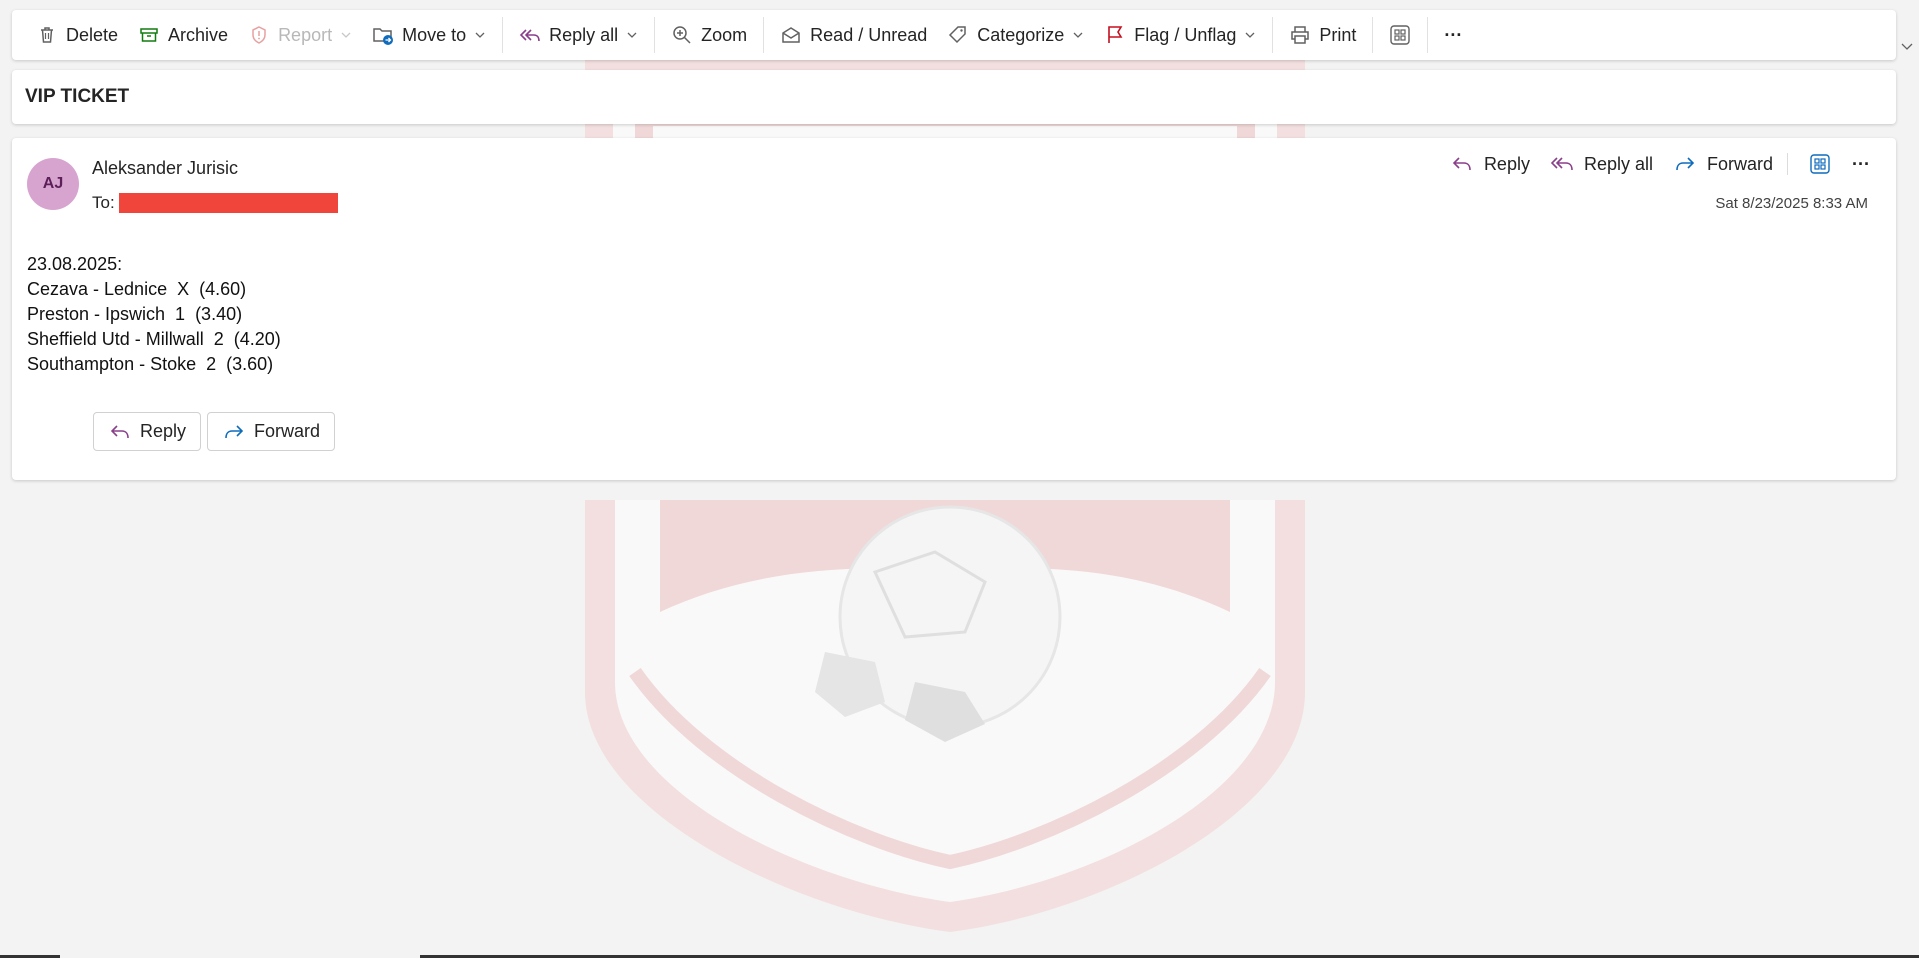 The height and width of the screenshot is (958, 1919). What do you see at coordinates (305, 34) in the screenshot?
I see `report-label: Report` at bounding box center [305, 34].